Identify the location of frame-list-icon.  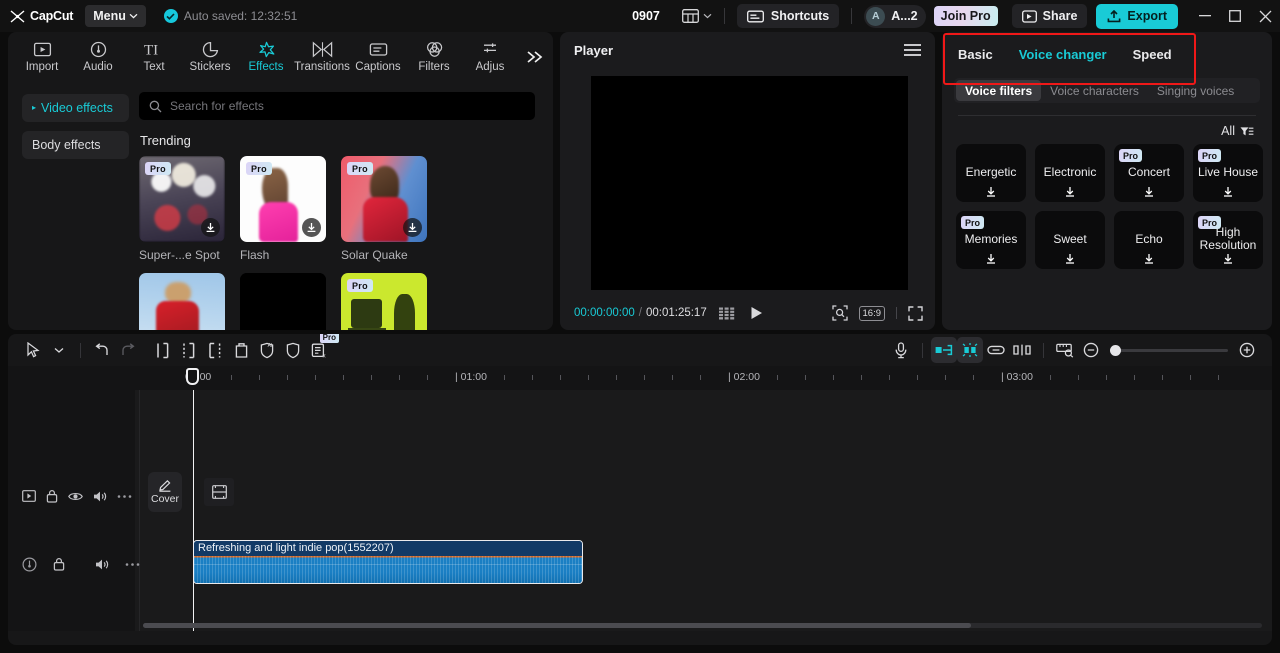
(727, 313).